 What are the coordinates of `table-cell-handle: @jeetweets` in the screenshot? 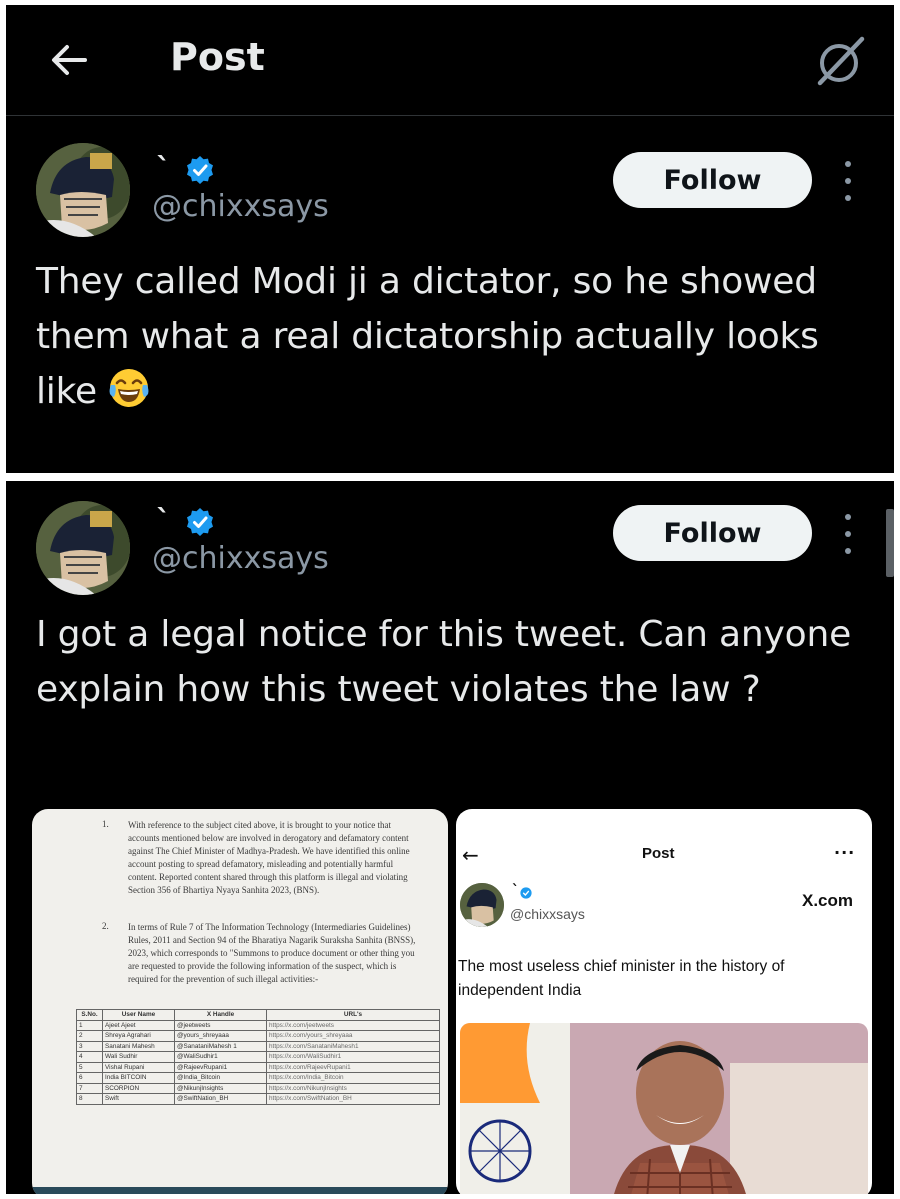 It's located at (220, 1025).